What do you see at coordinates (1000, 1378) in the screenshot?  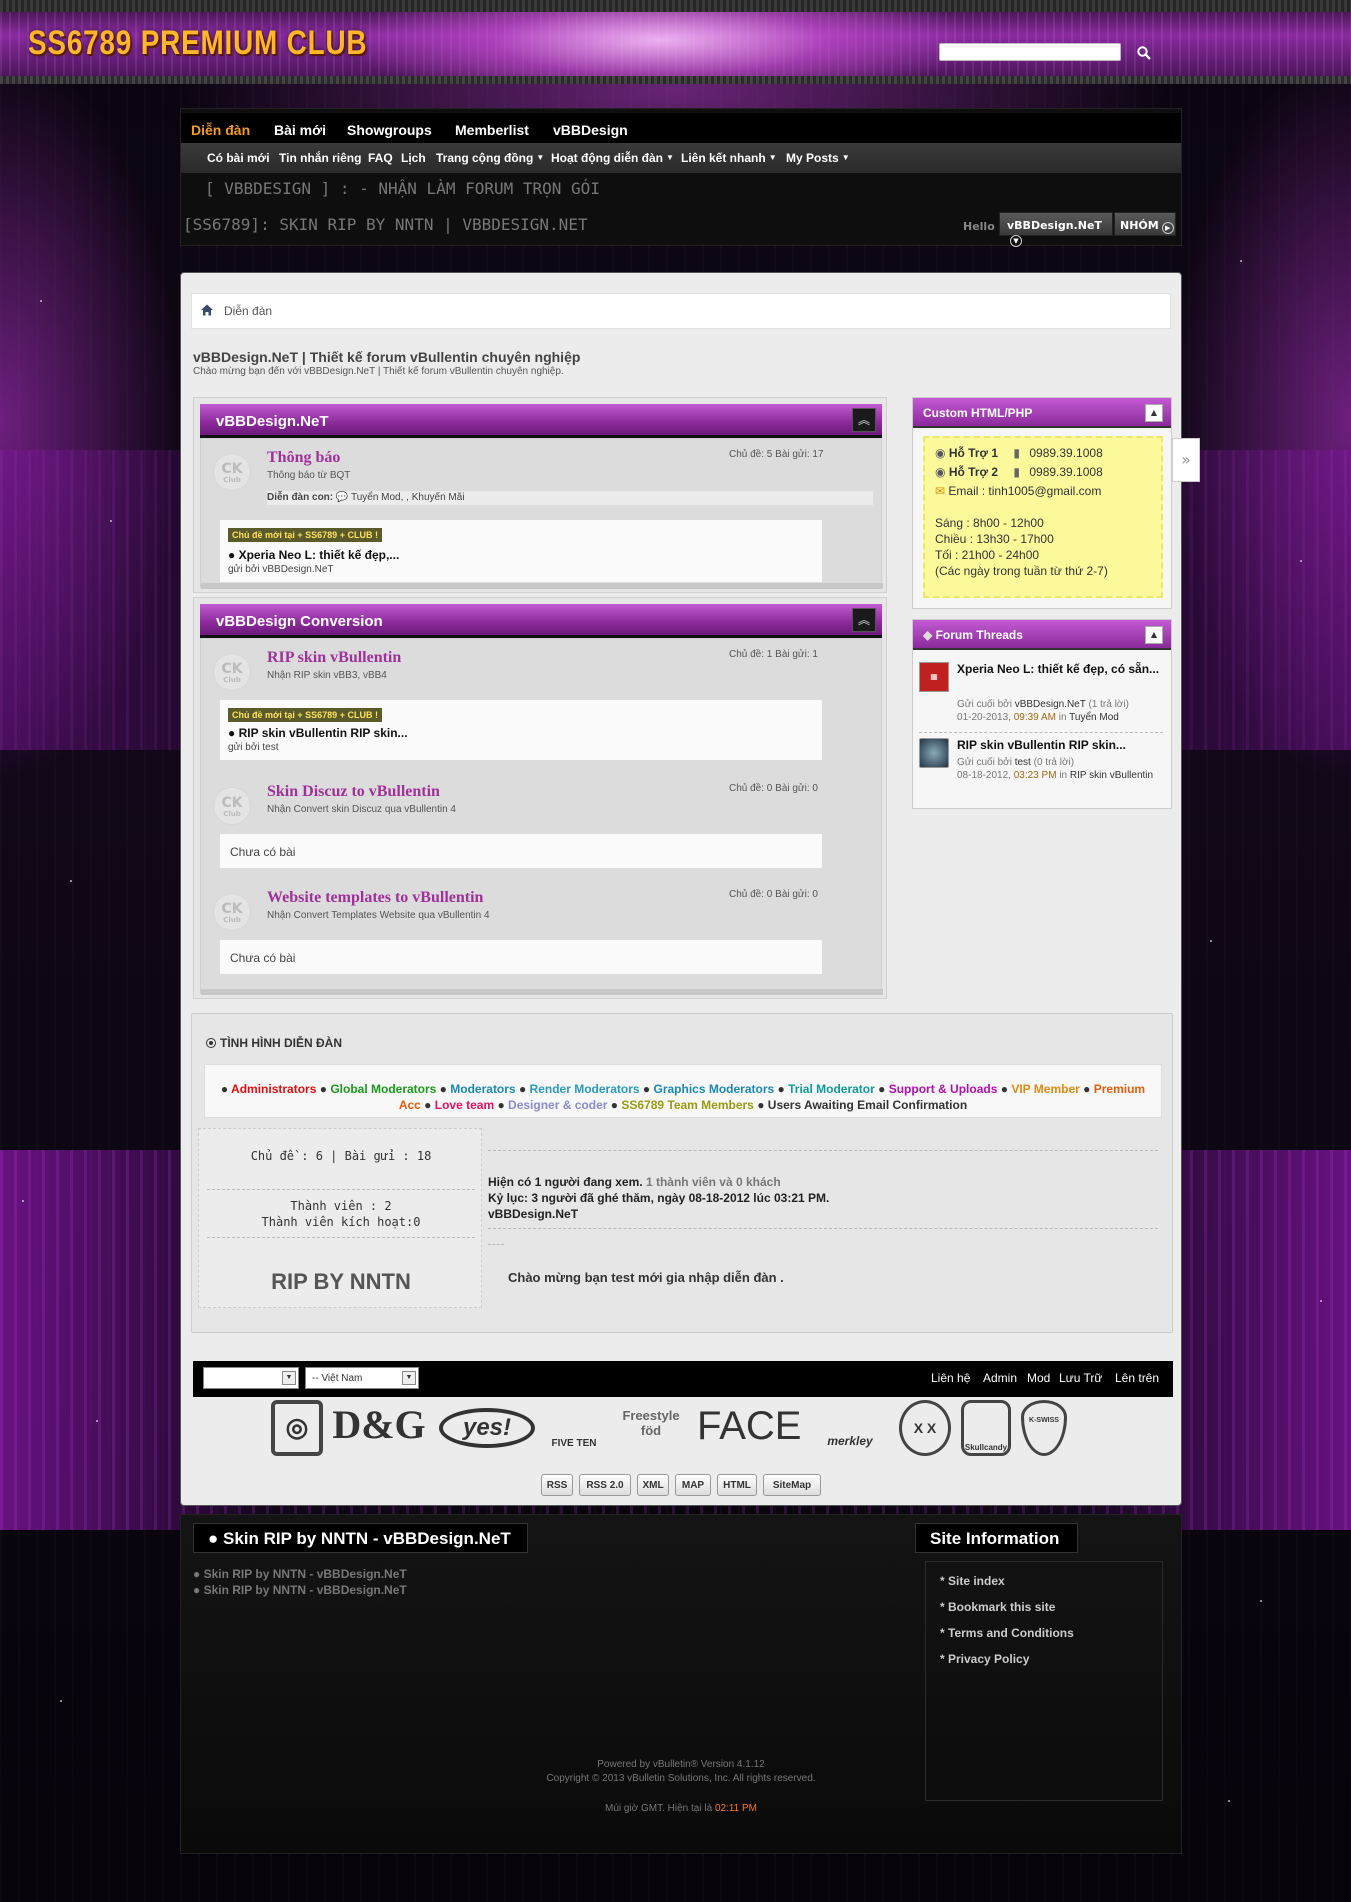 I see `footer-link-admin: Admin` at bounding box center [1000, 1378].